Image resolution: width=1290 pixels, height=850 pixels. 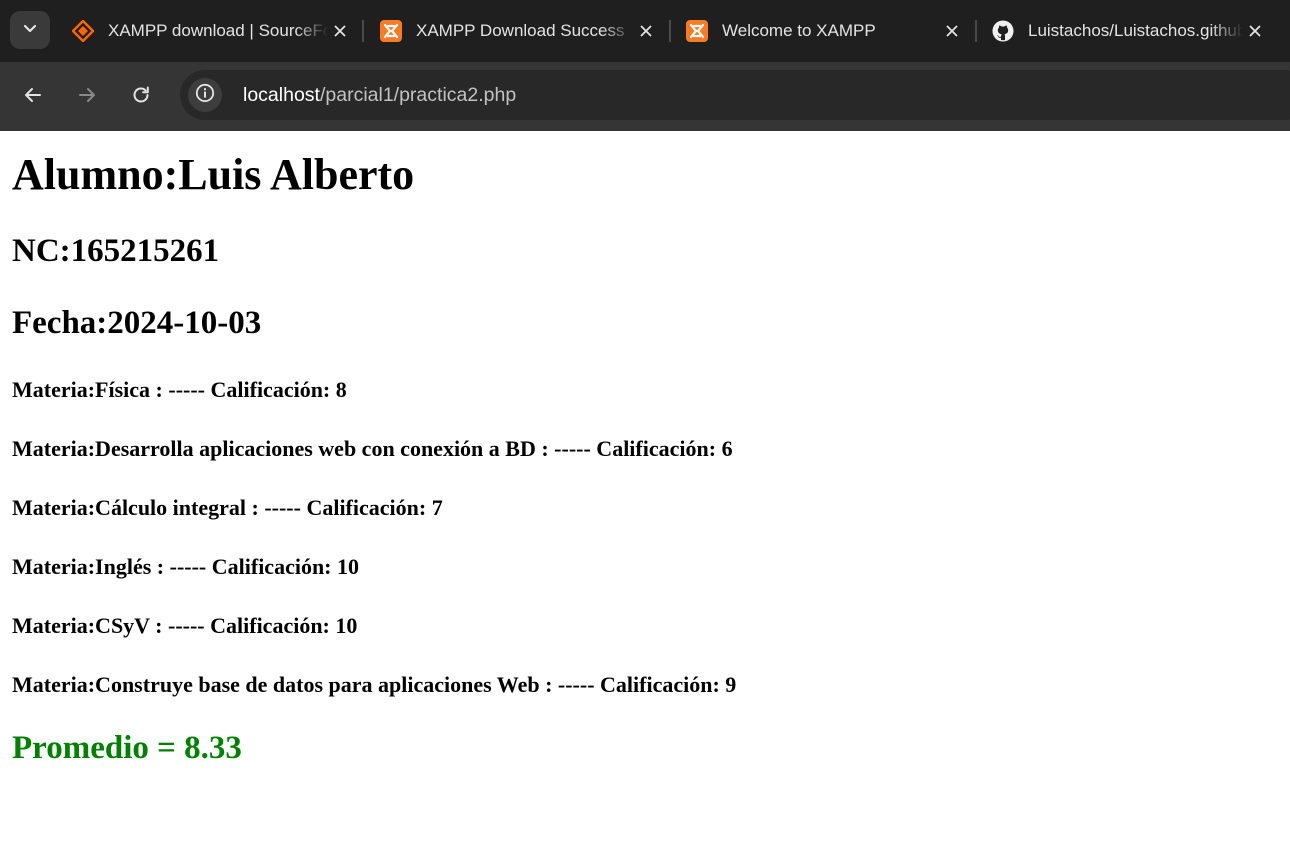 I want to click on date-heading: Fecha:2024-10-03, so click(x=137, y=323).